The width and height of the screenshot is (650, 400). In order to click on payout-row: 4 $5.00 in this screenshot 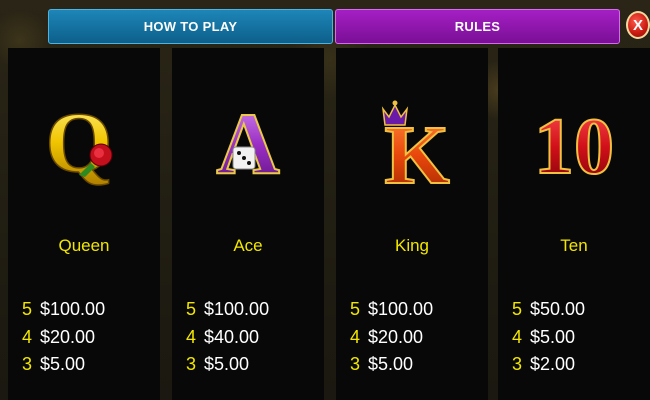, I will do `click(544, 337)`.